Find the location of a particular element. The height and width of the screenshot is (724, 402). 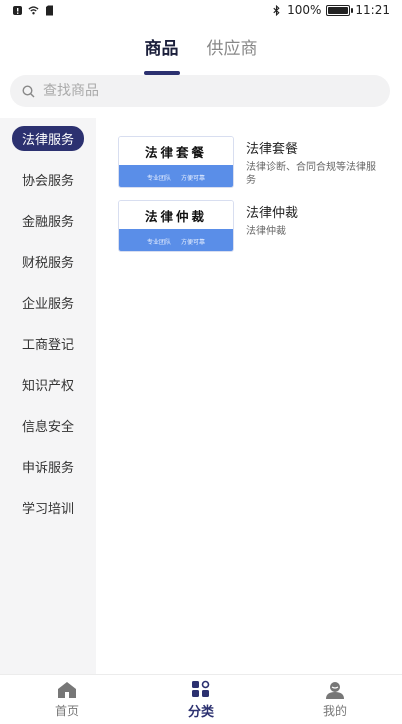

status-bar: 100% 11:21 is located at coordinates (201, 10).